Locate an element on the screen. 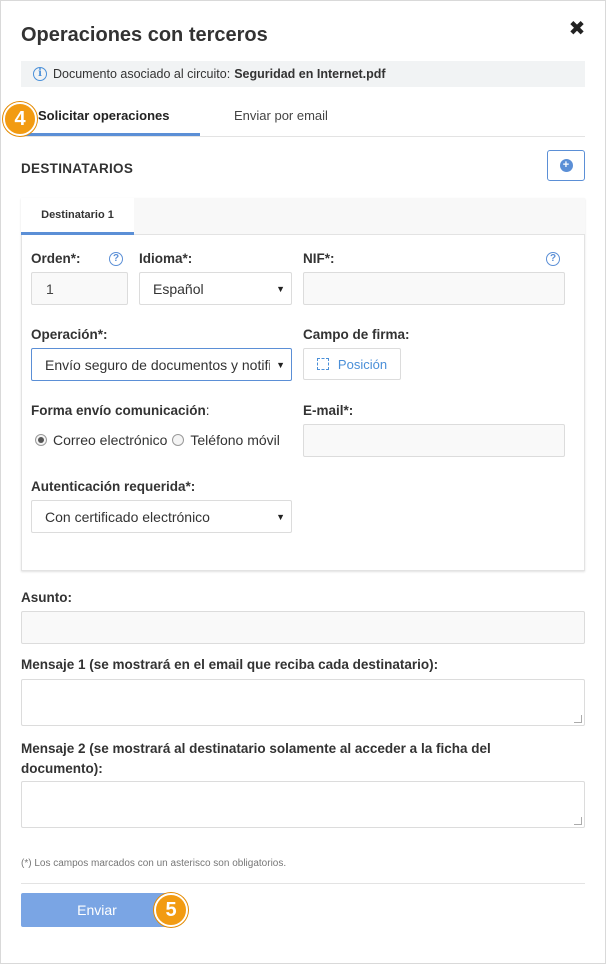  delivery-option-mobile: Teléfono móvil is located at coordinates (226, 440).